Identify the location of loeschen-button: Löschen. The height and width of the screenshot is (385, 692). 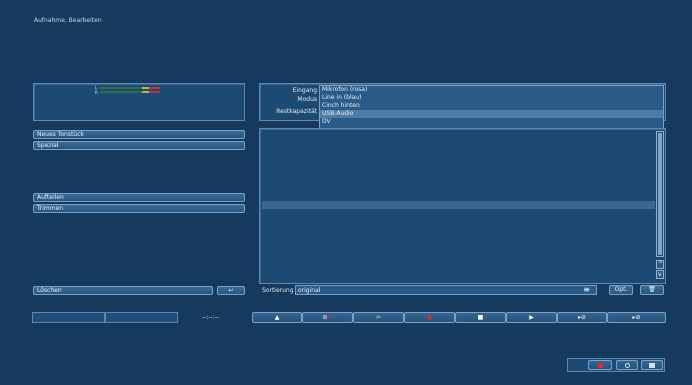
(123, 290).